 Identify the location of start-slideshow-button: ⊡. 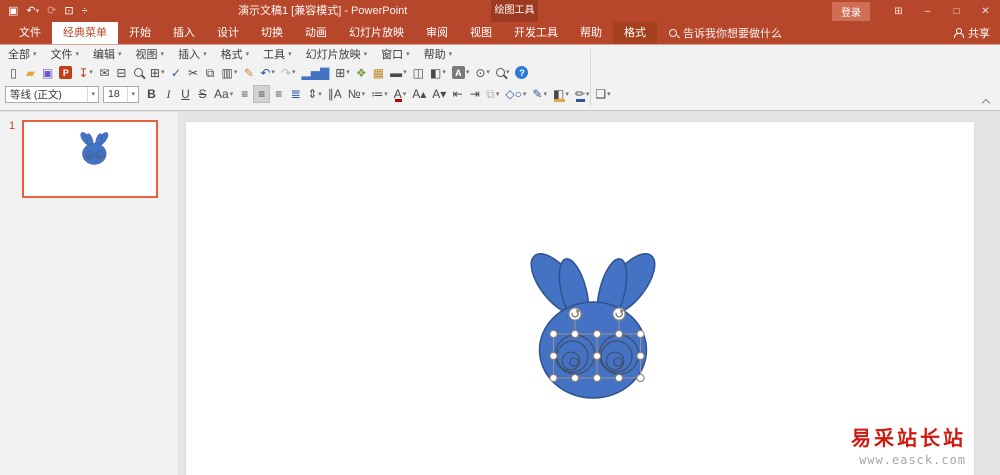
(68, 11).